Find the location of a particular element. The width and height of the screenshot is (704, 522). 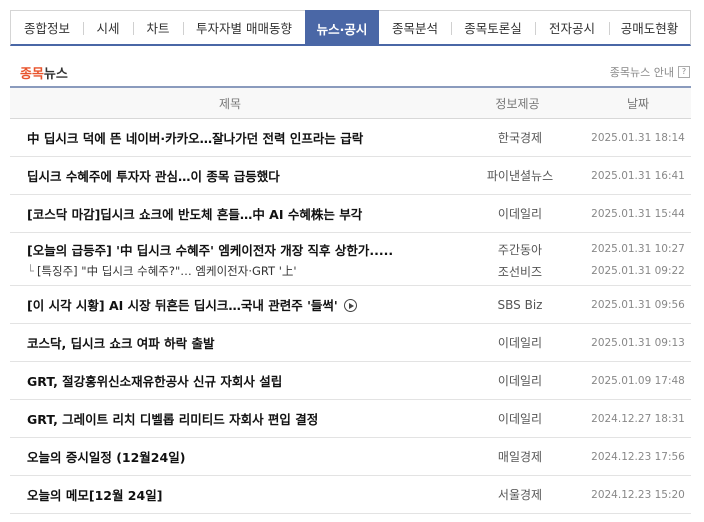

table-header: 제목 정보제공 날짜 is located at coordinates (350, 102).